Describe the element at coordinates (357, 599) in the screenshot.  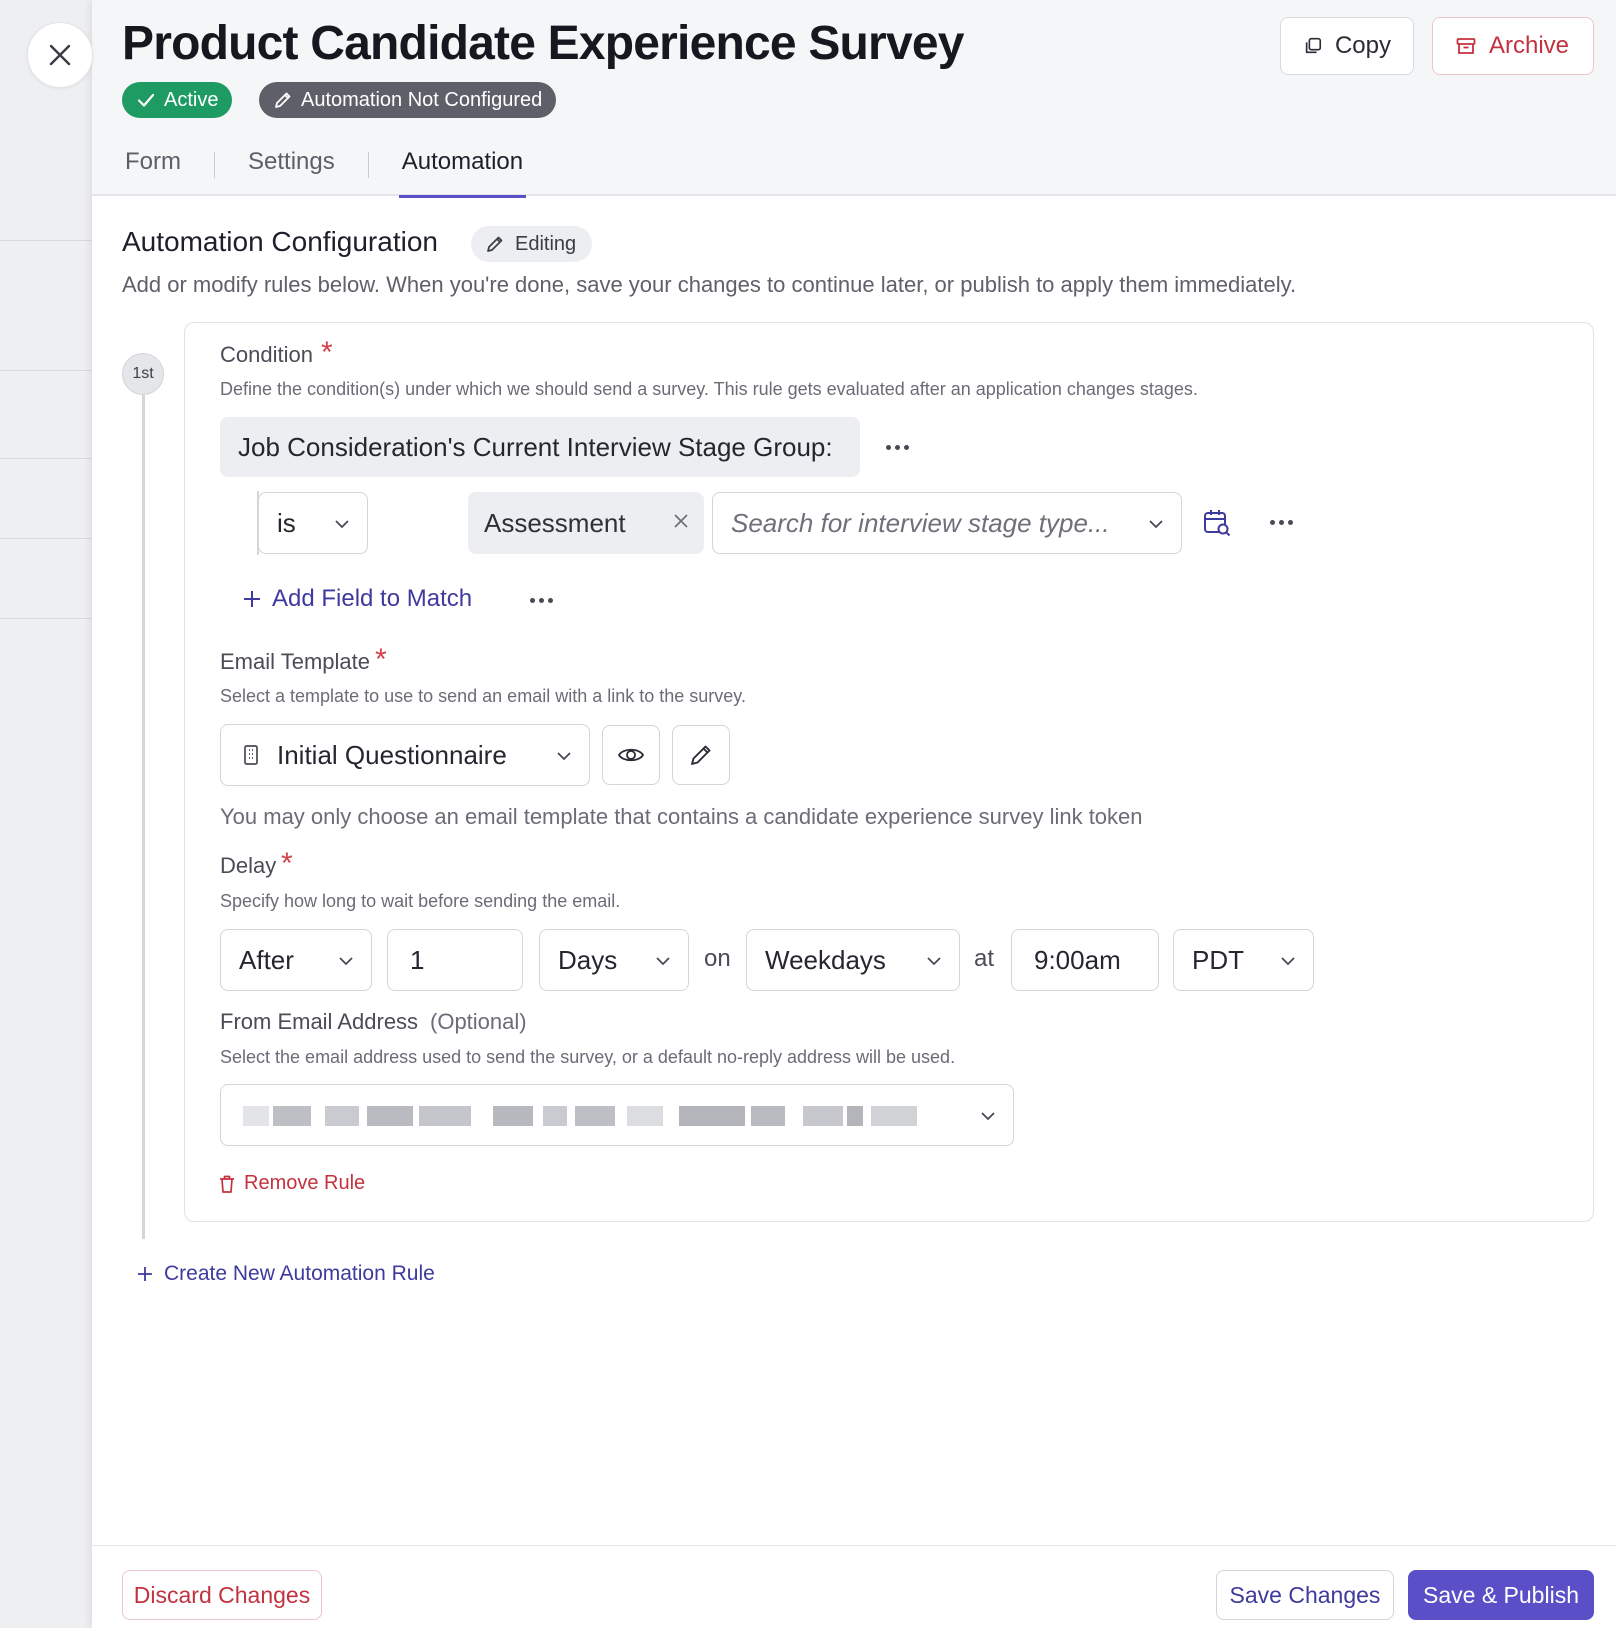
I see `add-field-button: Add Field to Match` at that location.